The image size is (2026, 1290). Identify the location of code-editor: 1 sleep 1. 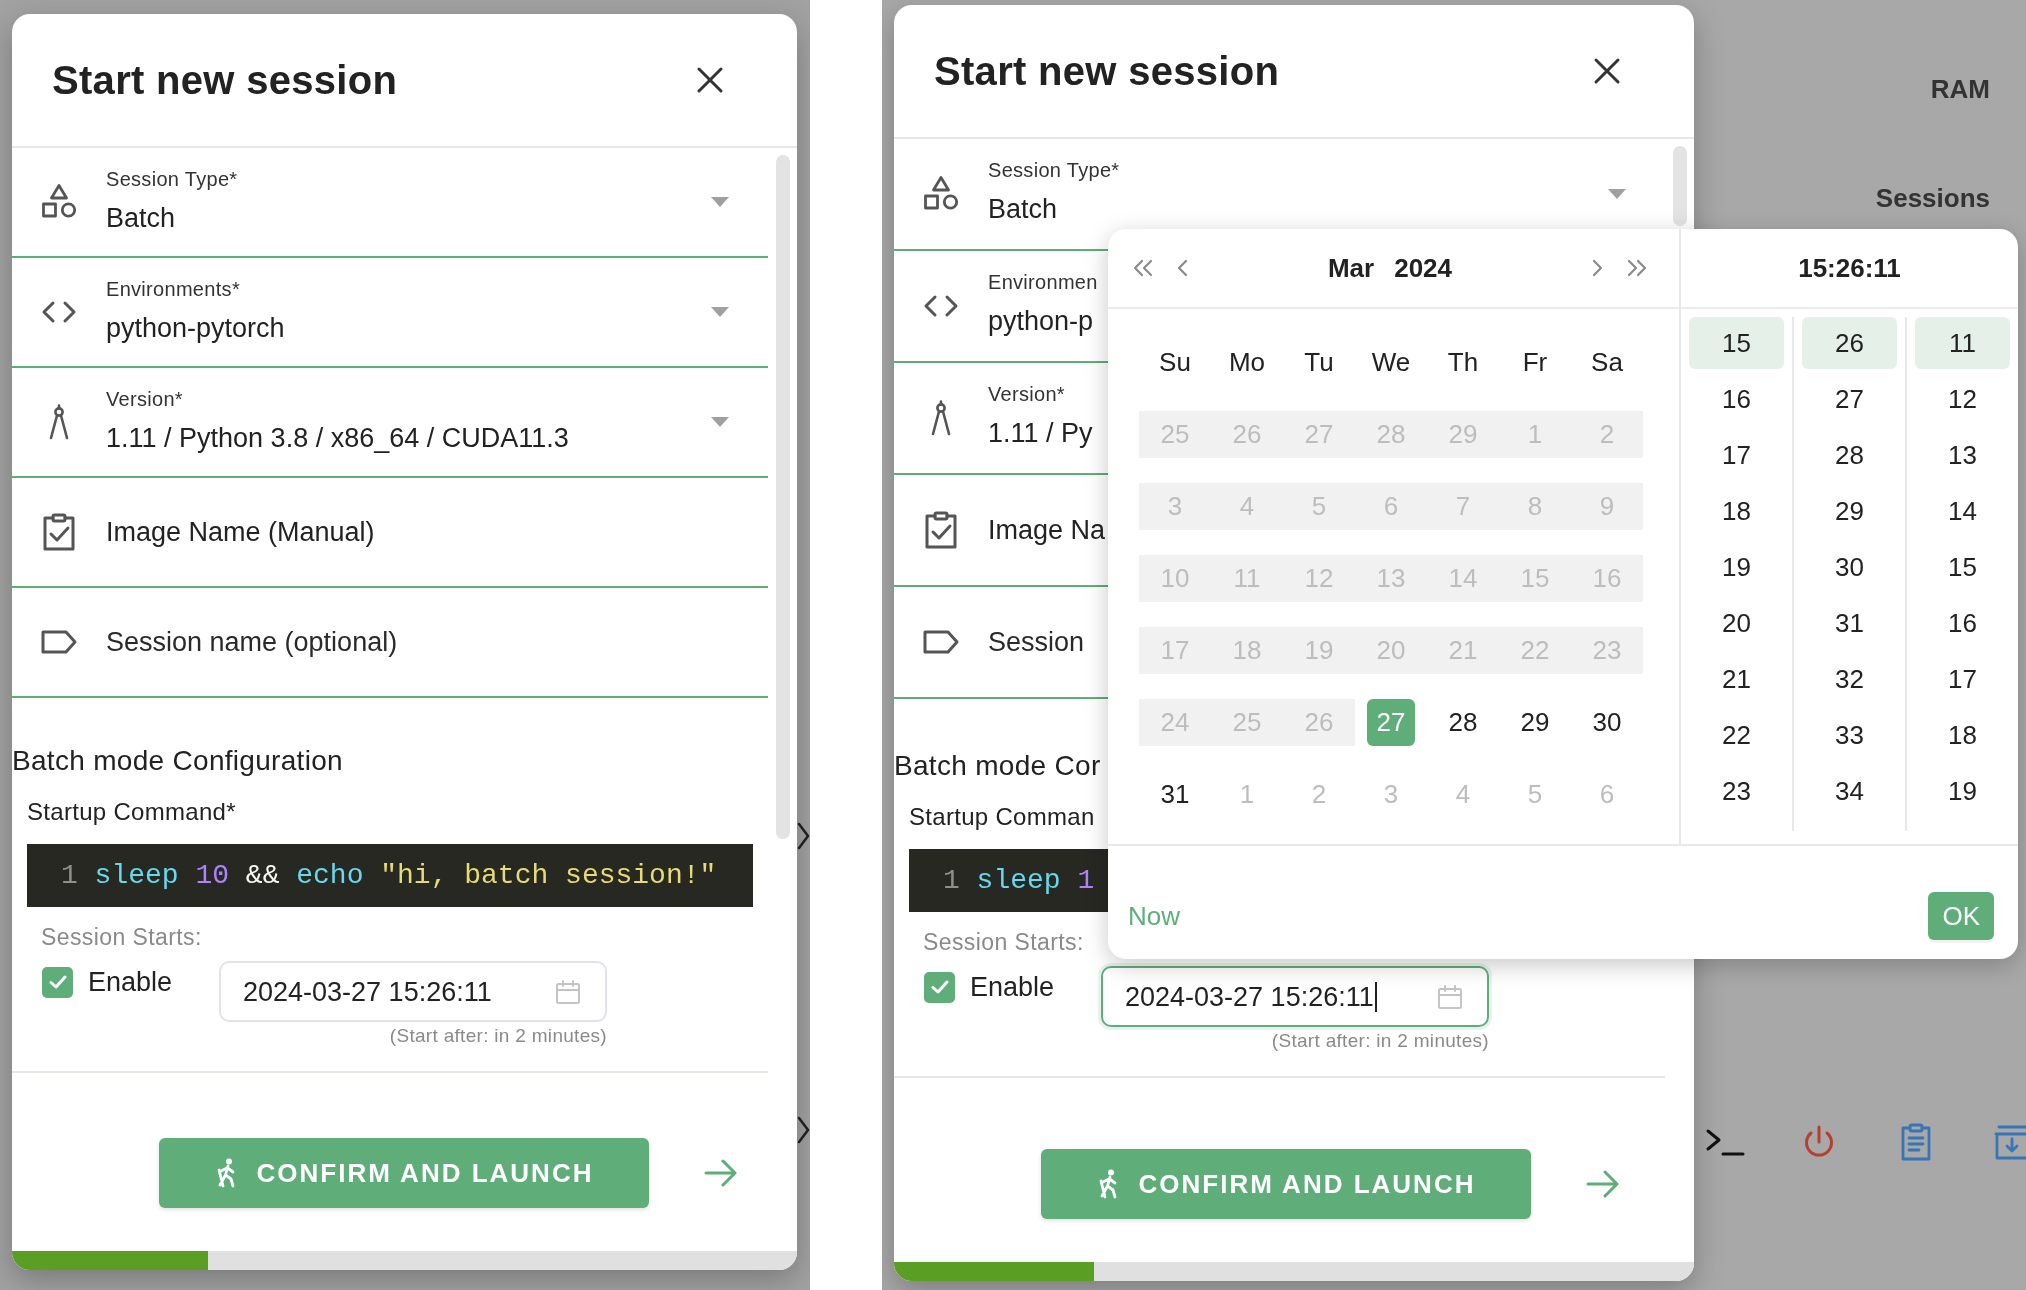
(1008, 880).